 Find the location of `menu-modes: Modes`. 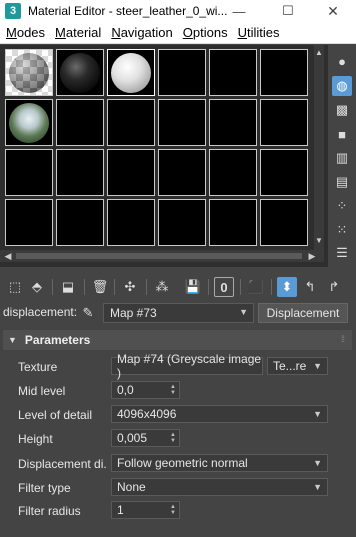

menu-modes: Modes is located at coordinates (25, 32).